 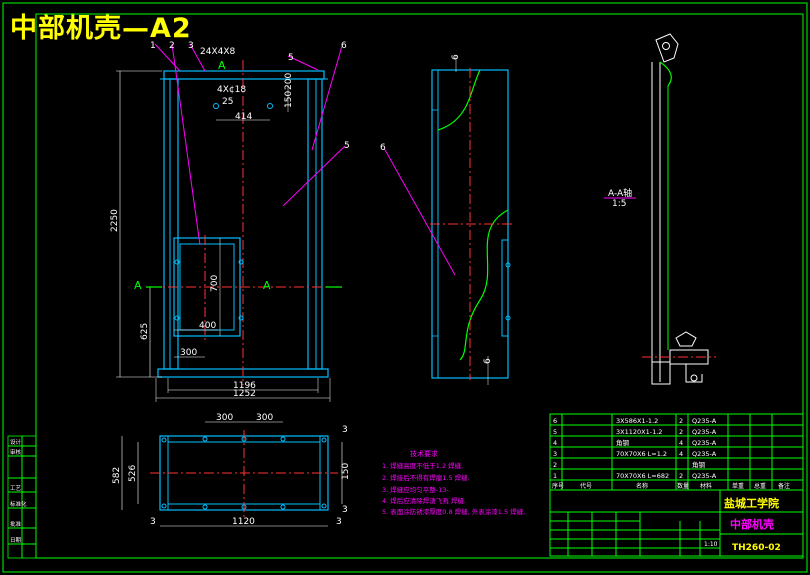 What do you see at coordinates (422, 465) in the screenshot?
I see `note-1: 1. 焊缝高度不低于1.2 焊缝.` at bounding box center [422, 465].